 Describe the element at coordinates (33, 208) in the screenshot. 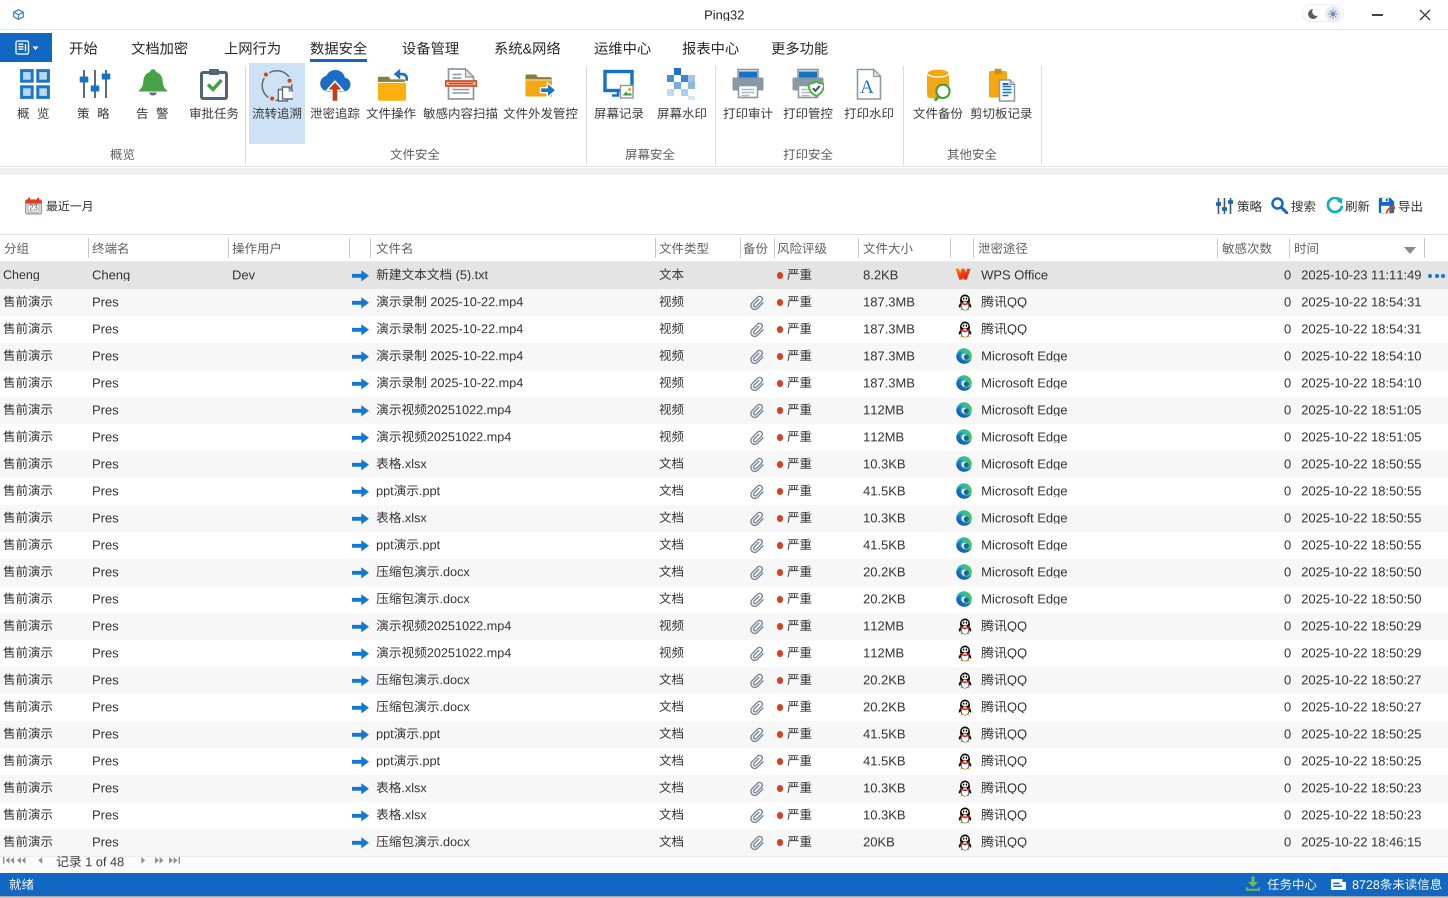

I see `svg-text: 23` at that location.